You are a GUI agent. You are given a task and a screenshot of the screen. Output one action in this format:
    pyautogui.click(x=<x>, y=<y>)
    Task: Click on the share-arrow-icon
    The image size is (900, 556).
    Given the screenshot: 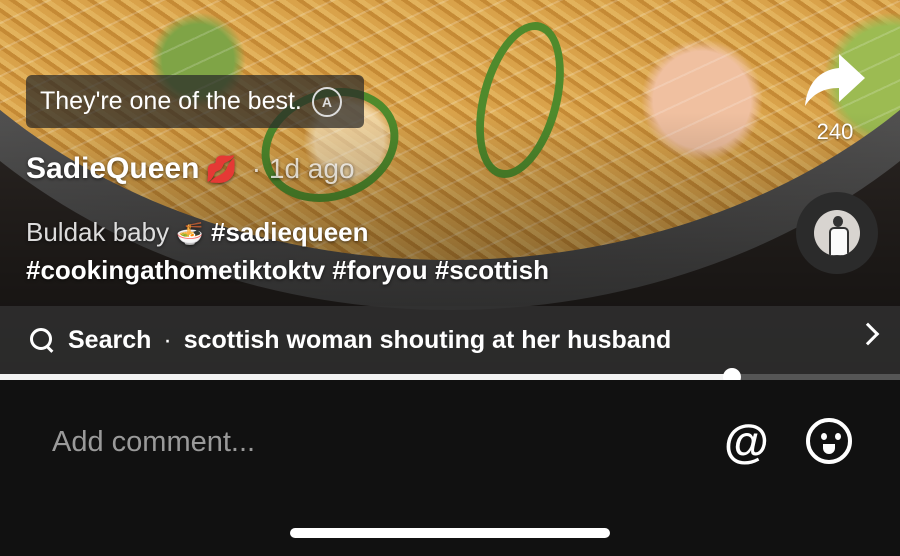 What is the action you would take?
    pyautogui.click(x=835, y=80)
    